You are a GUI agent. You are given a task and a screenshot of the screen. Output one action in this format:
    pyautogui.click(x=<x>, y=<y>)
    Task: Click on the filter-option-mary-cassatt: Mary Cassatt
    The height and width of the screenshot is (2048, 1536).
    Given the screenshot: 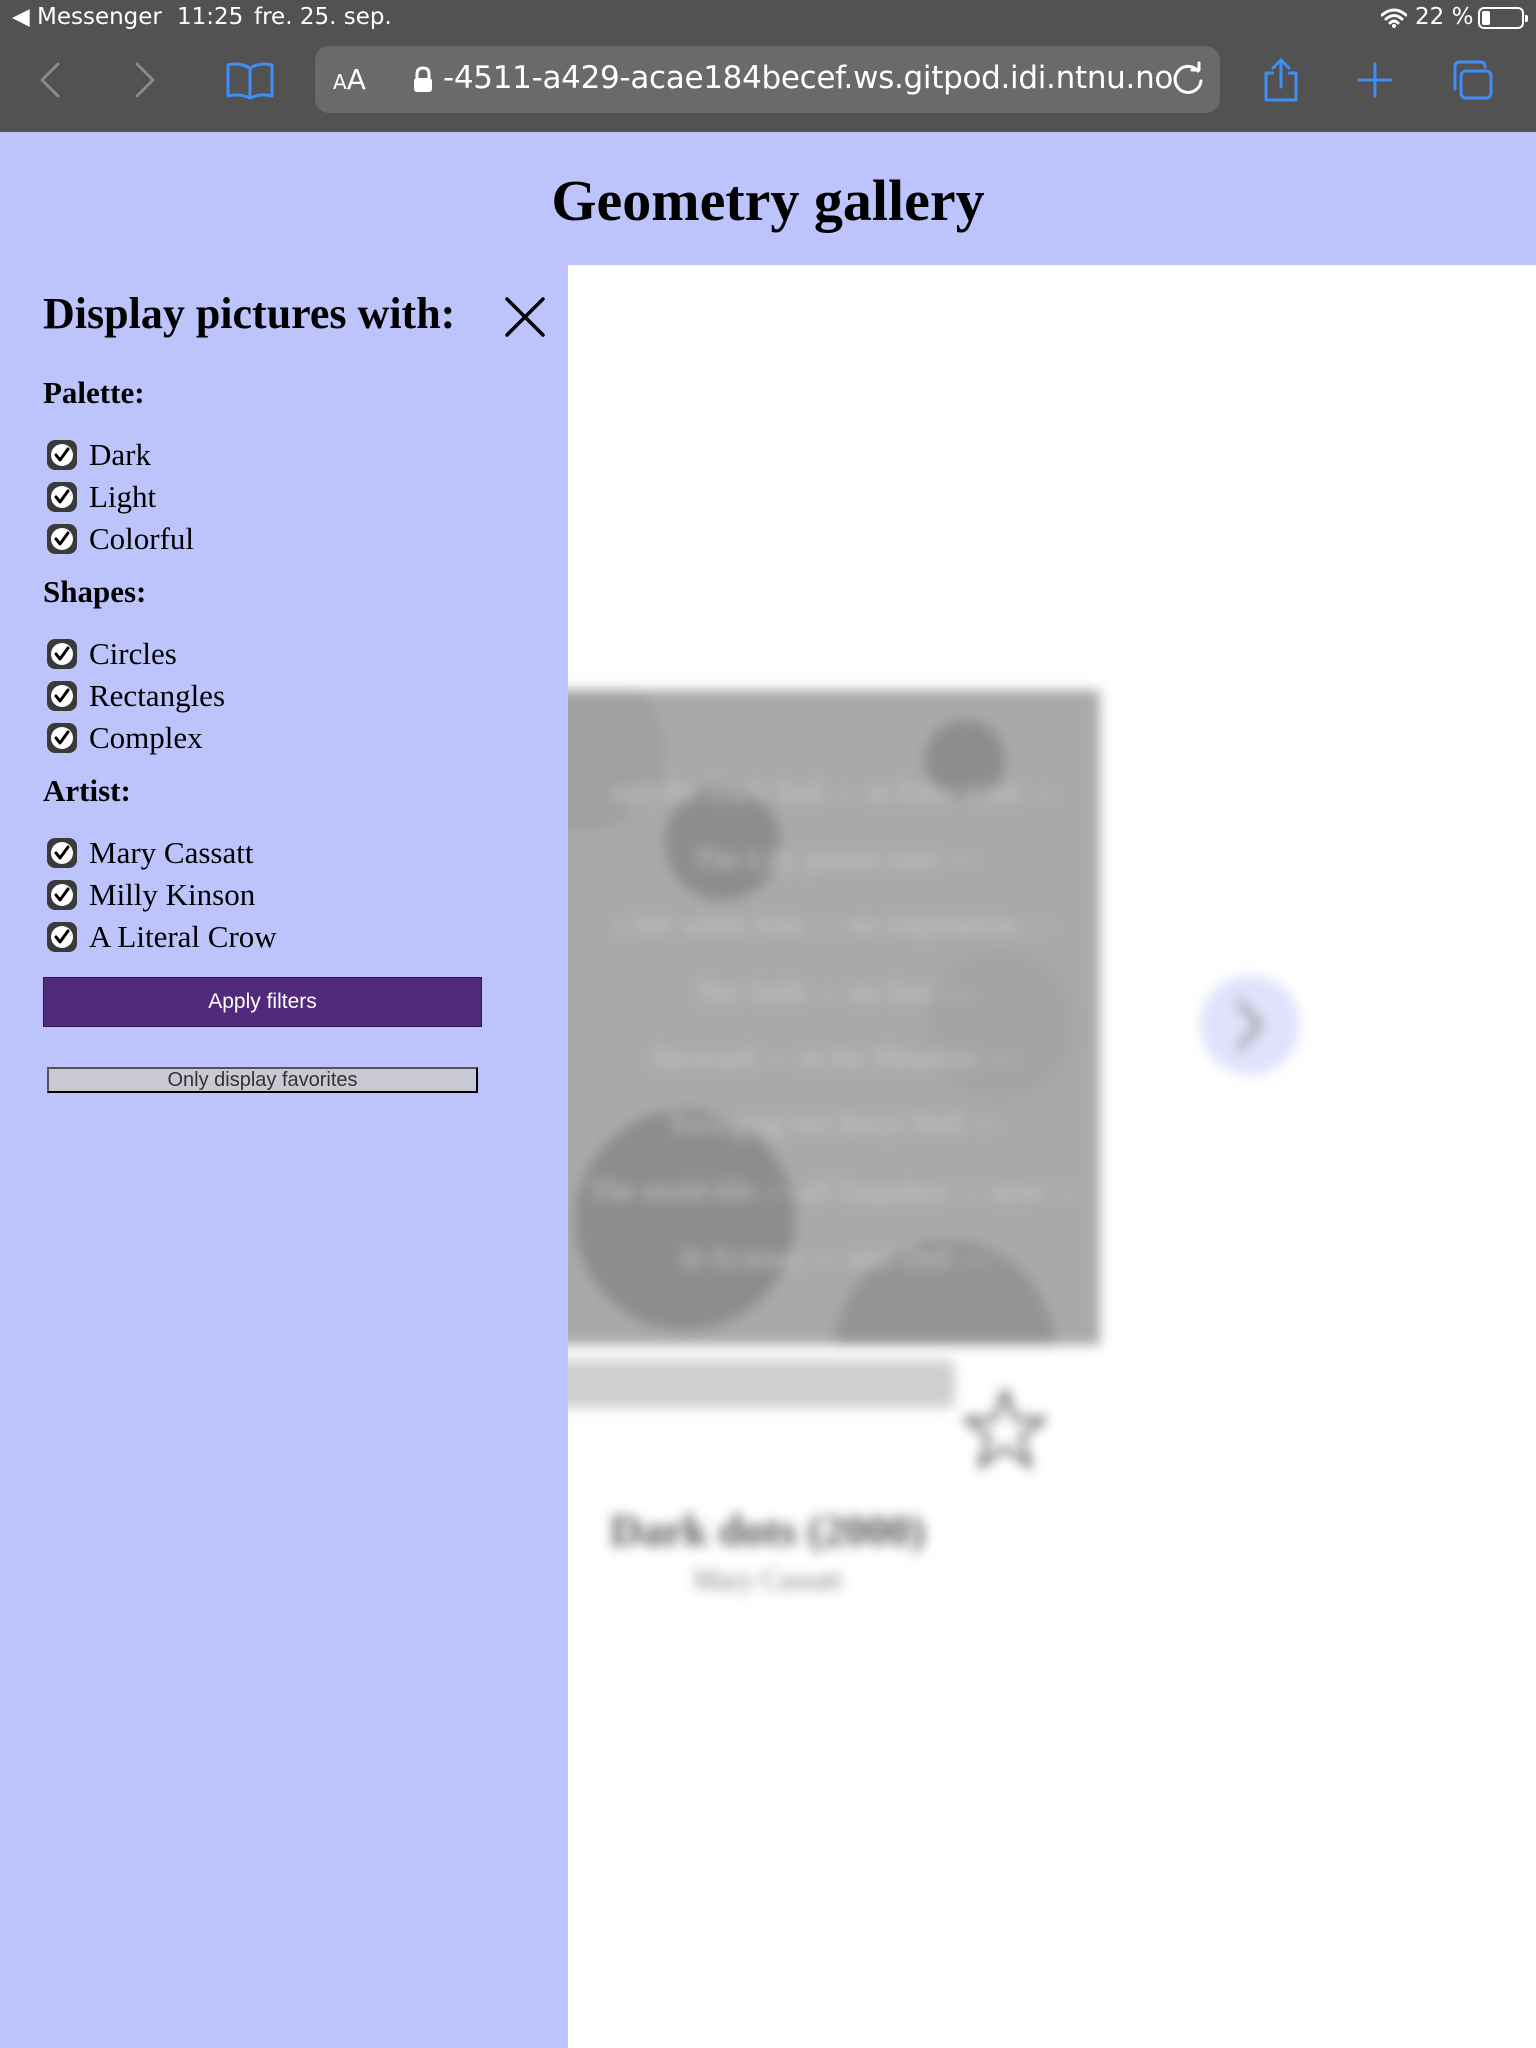 What is the action you would take?
    pyautogui.click(x=150, y=853)
    